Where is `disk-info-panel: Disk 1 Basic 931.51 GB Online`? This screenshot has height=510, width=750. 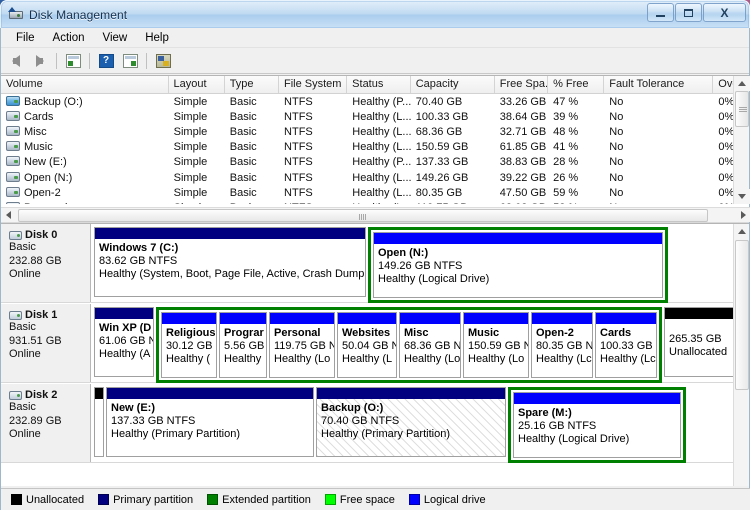 disk-info-panel: Disk 1 Basic 931.51 GB Online is located at coordinates (46, 343).